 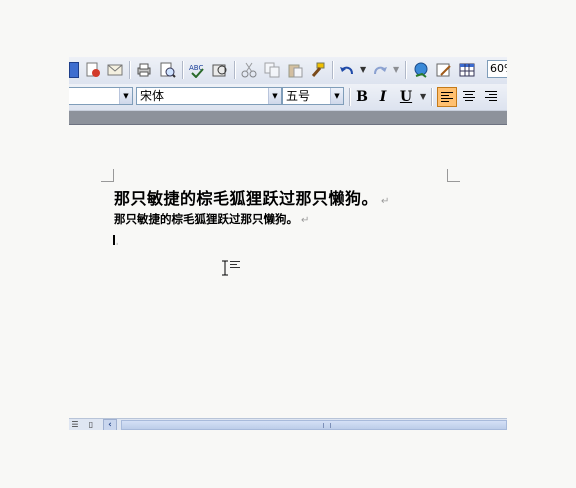 I want to click on style-combo: ▼, so click(x=101, y=96).